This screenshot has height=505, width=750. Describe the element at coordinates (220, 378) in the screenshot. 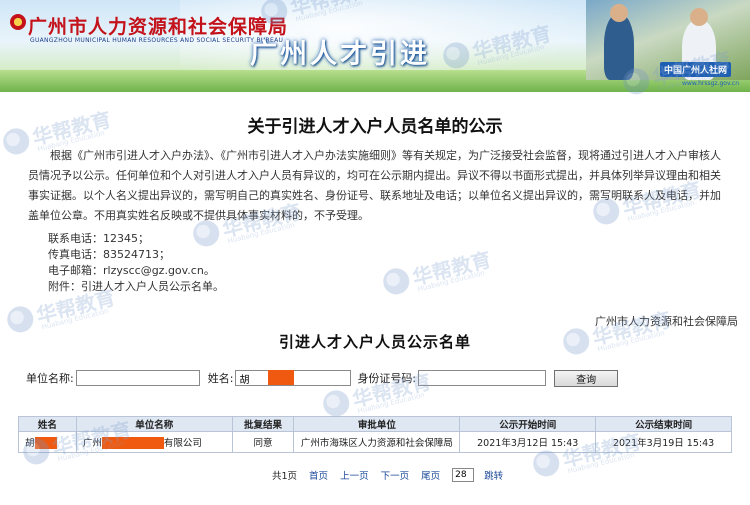

I see `name-label: 姓名:` at that location.